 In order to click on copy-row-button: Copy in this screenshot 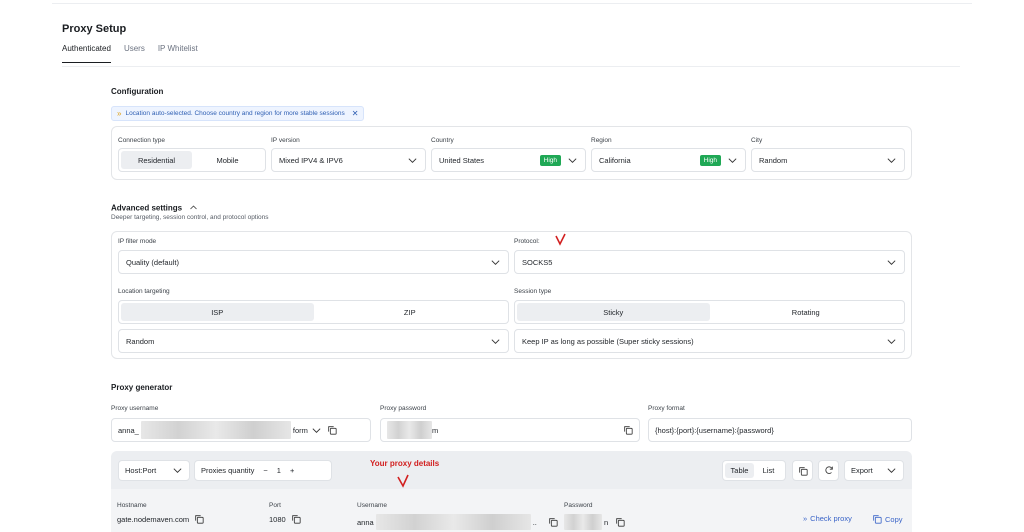, I will do `click(887, 519)`.